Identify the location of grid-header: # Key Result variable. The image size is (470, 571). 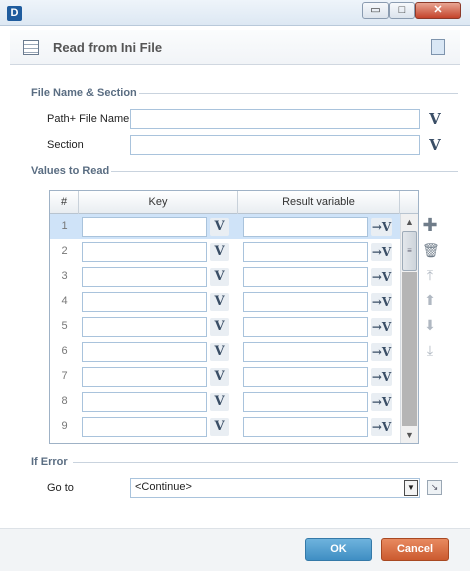
(234, 202).